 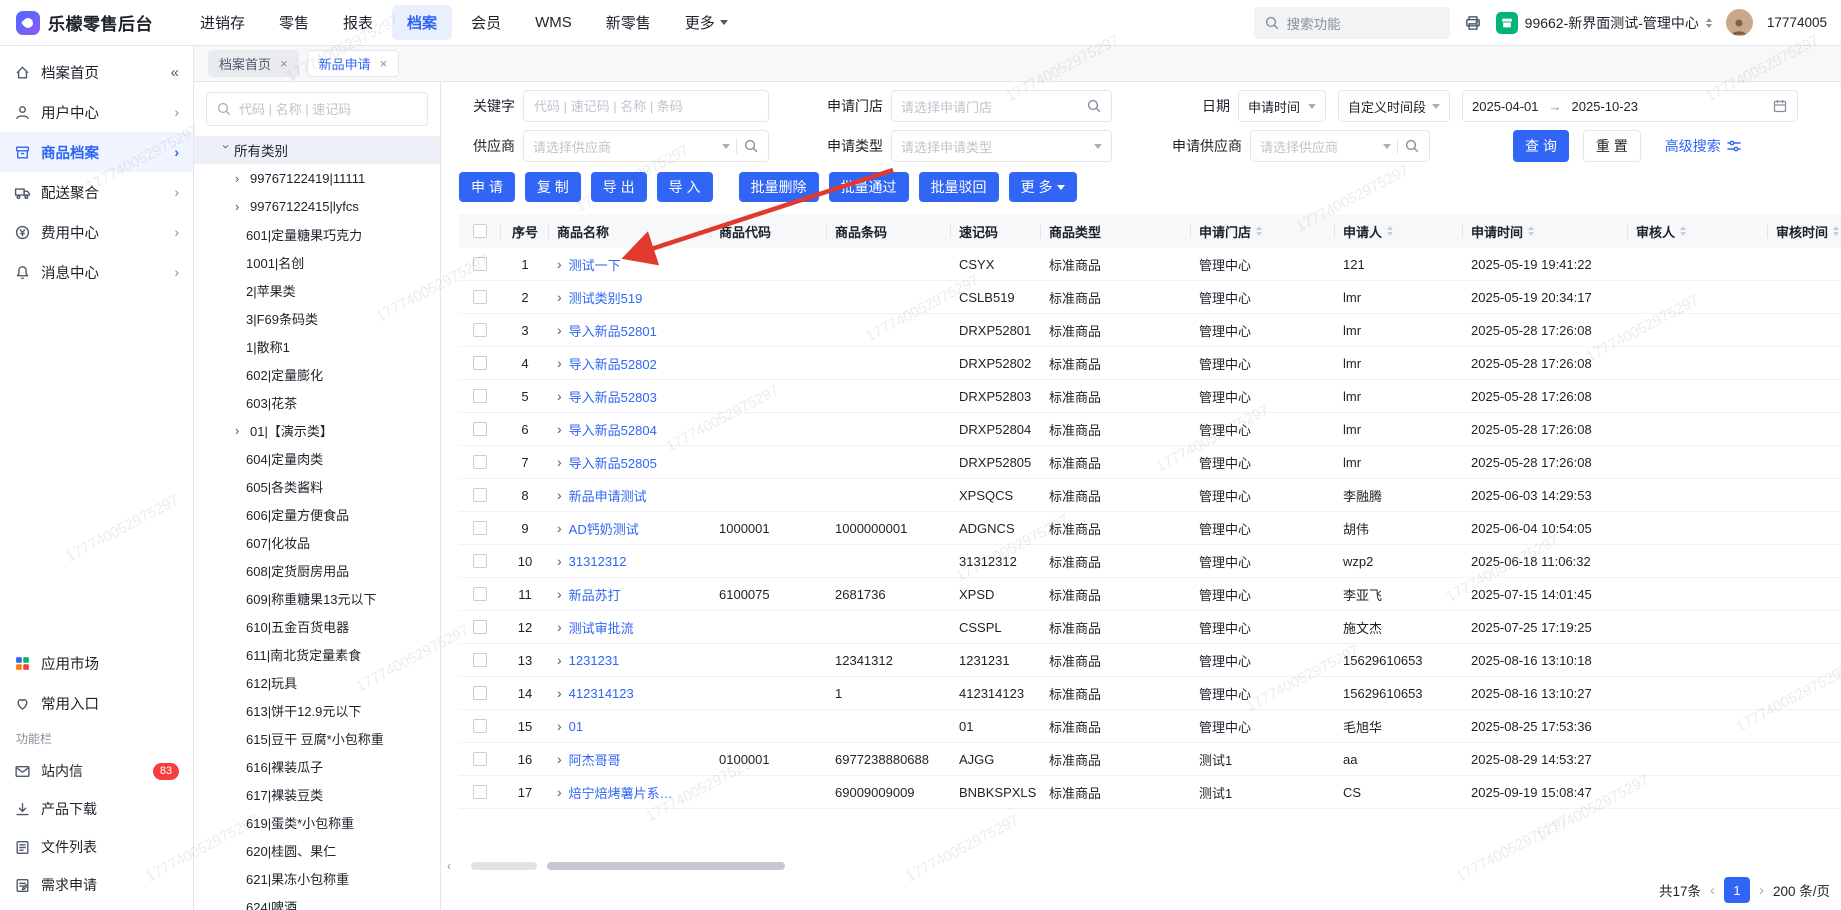 What do you see at coordinates (1603, 22) in the screenshot?
I see `store-switcher: 99662-新界面测试-管理中心` at bounding box center [1603, 22].